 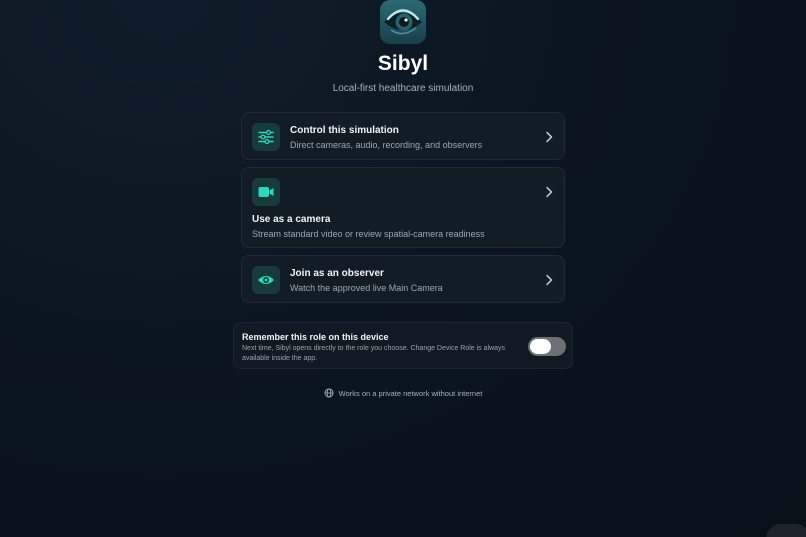 What do you see at coordinates (366, 288) in the screenshot?
I see `role-description: Watch the approved live Main Camera` at bounding box center [366, 288].